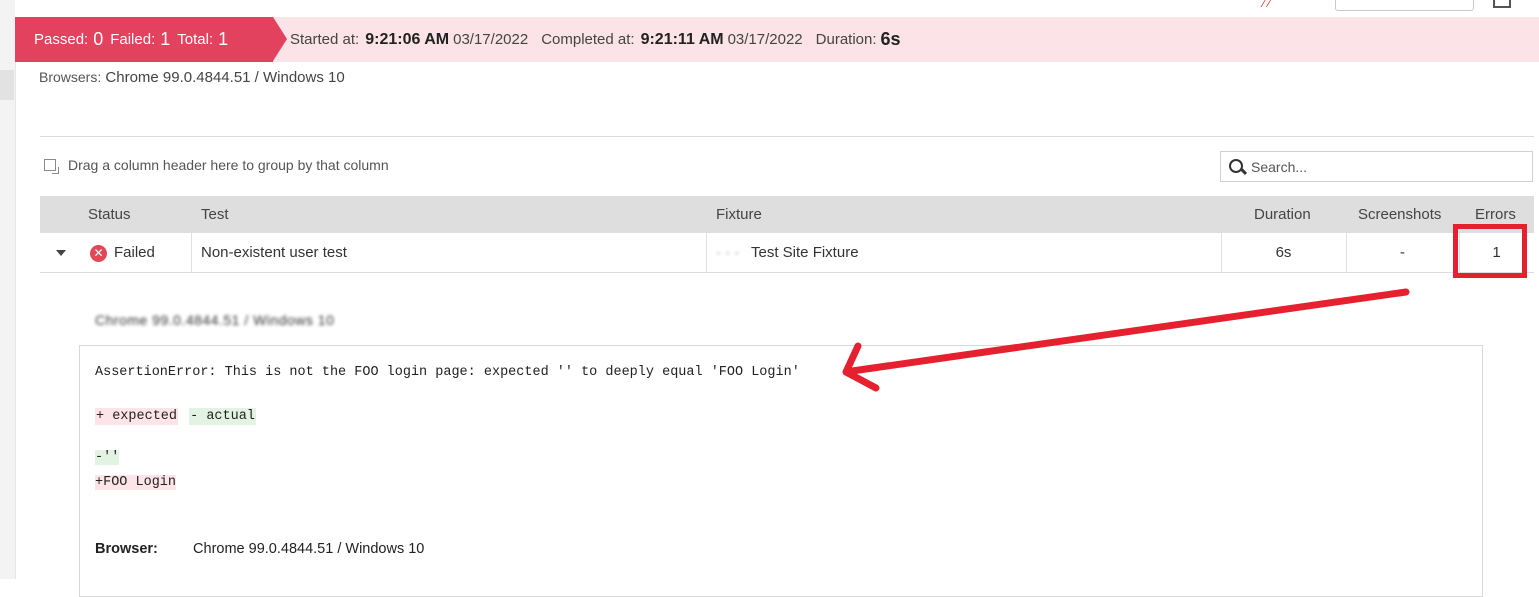  I want to click on browser-value: Chrome 99.0.4844.51 / Windows 10, so click(309, 549).